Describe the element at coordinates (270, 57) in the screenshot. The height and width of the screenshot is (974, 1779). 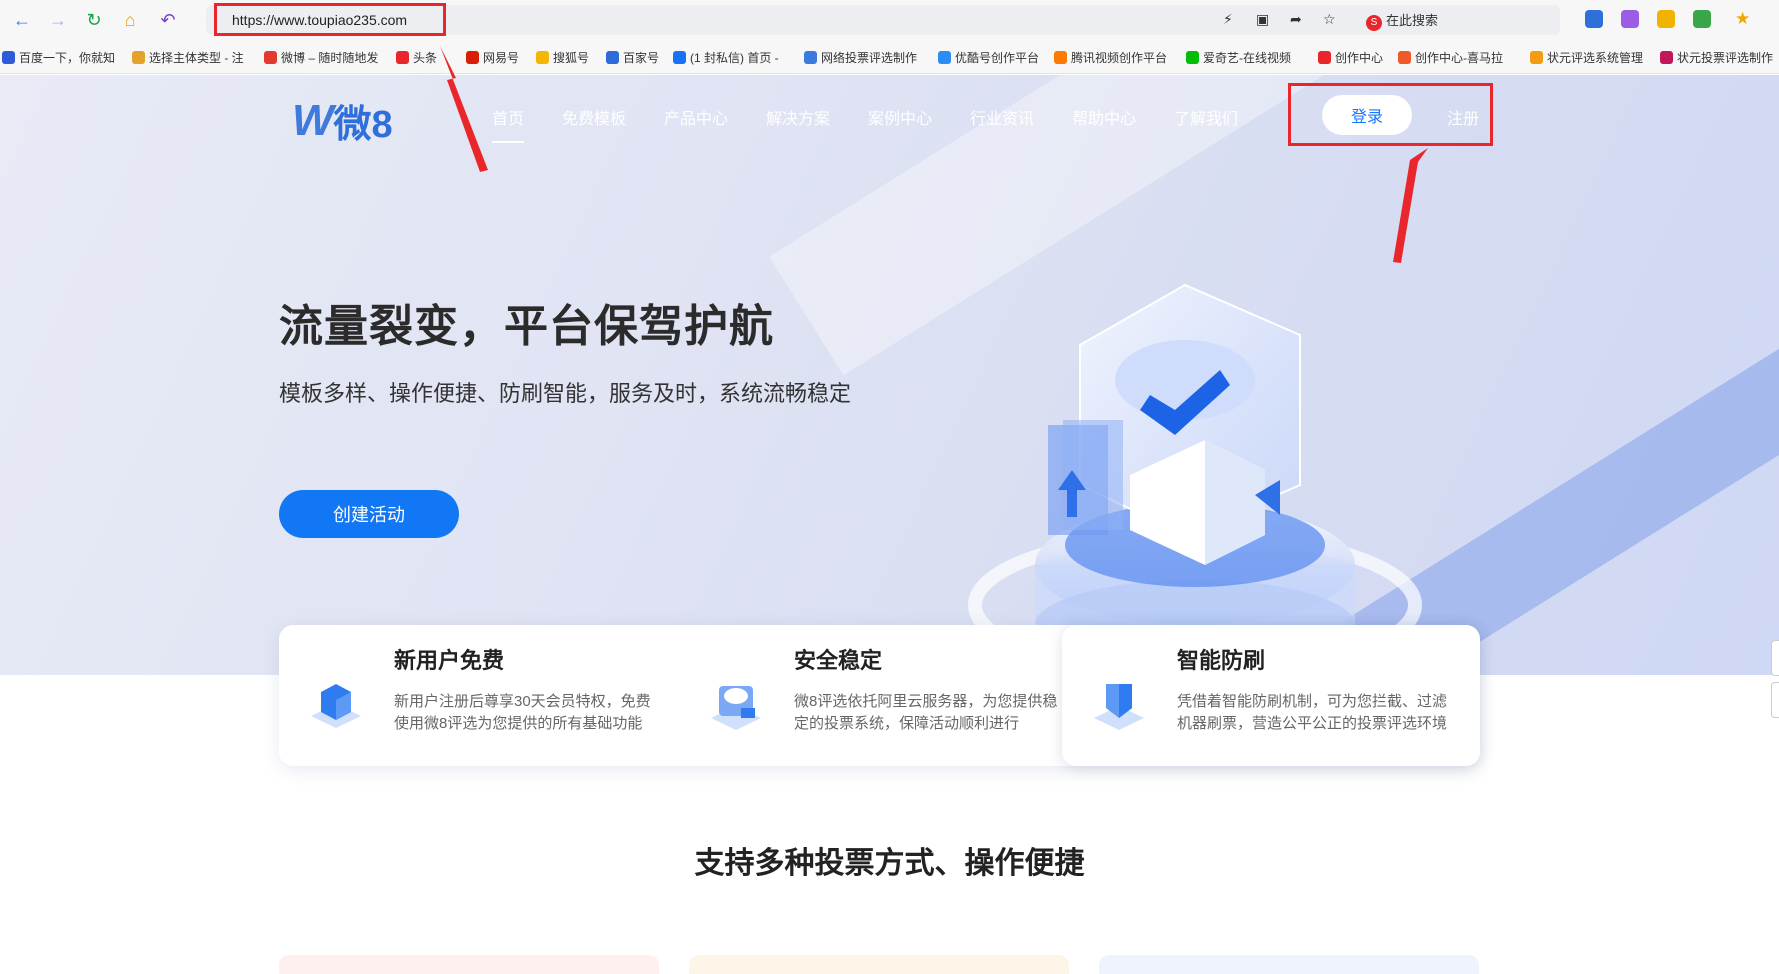
I see `weibo-icon` at that location.